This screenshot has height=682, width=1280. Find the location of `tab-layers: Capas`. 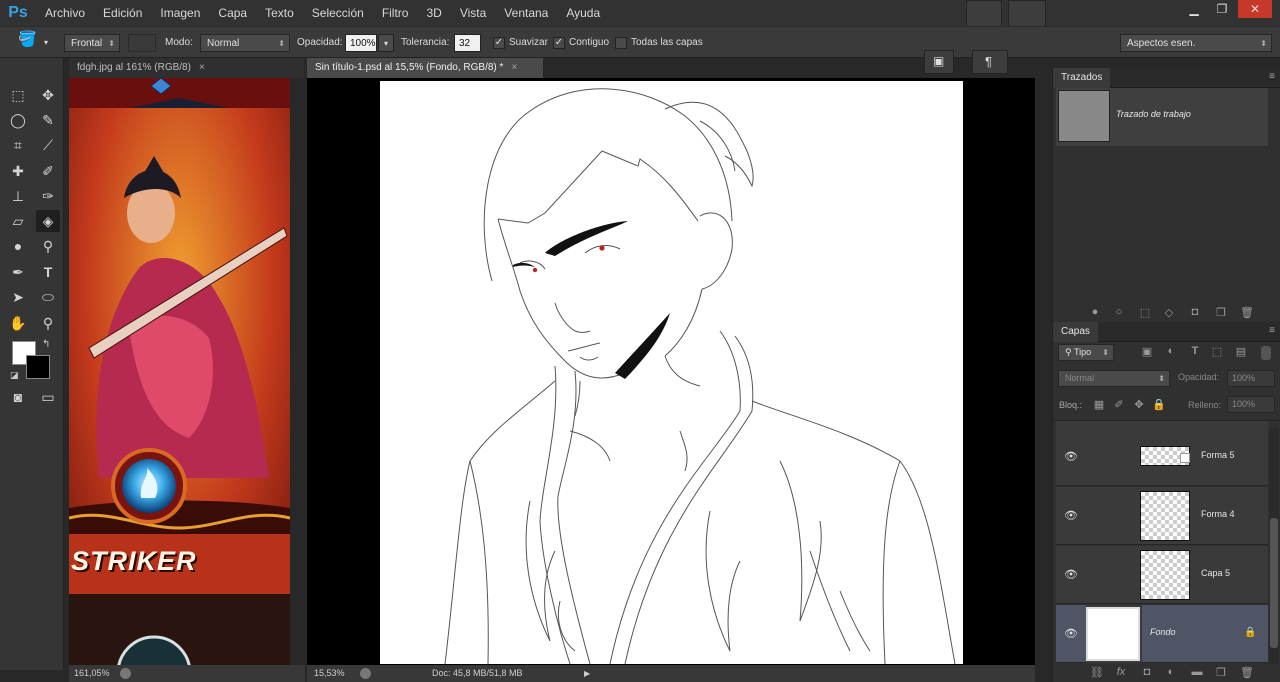

tab-layers: Capas is located at coordinates (1075, 332).